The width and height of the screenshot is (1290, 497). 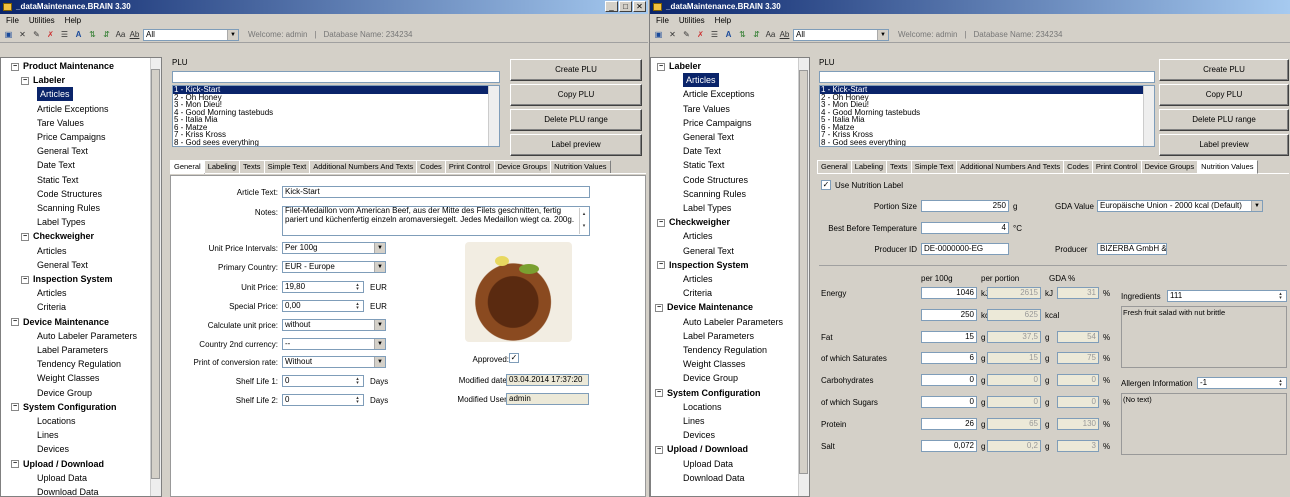 What do you see at coordinates (611, 6) in the screenshot?
I see `minimize-button: _` at bounding box center [611, 6].